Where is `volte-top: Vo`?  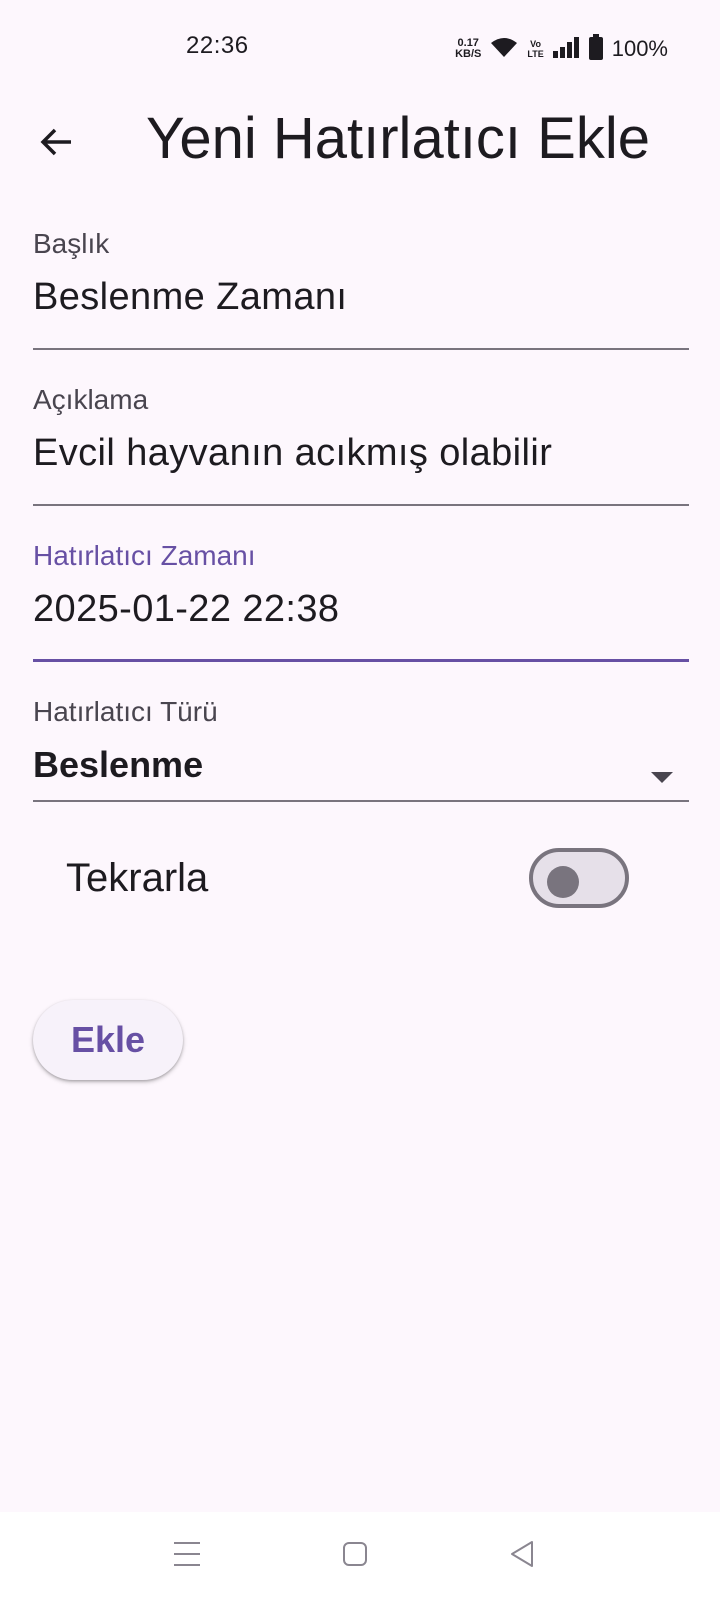
volte-top: Vo is located at coordinates (535, 44).